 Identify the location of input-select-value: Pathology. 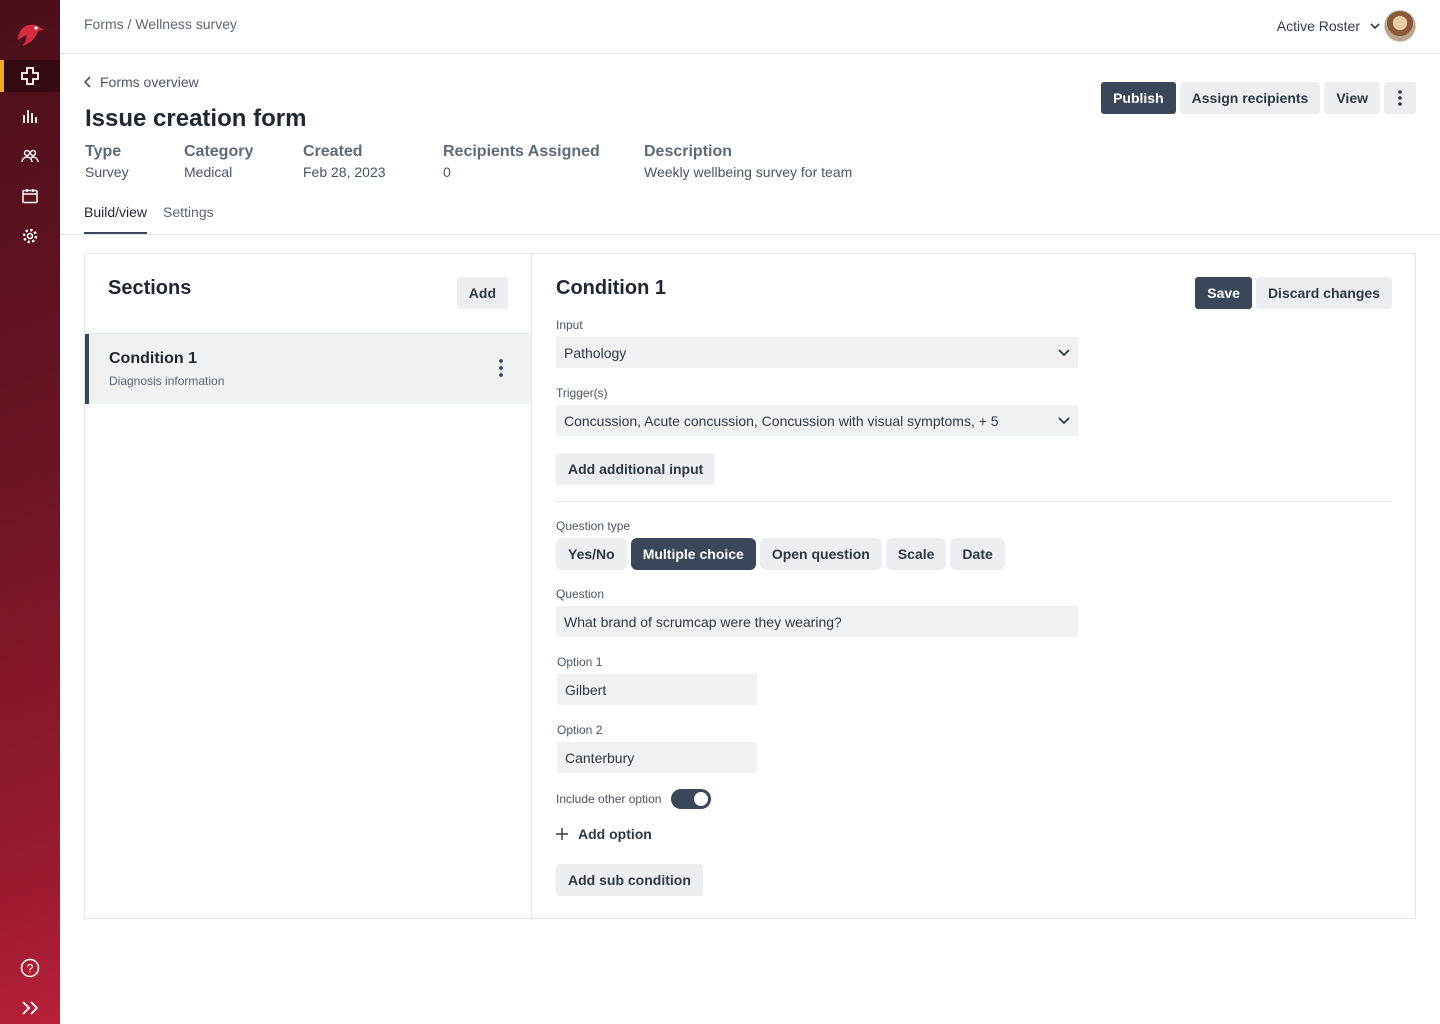
(595, 352).